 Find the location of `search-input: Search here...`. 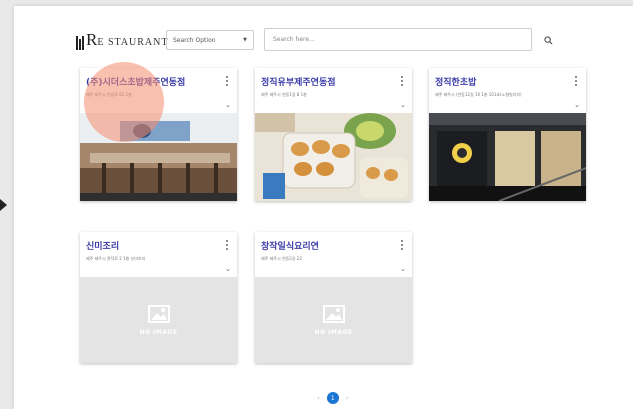

search-input: Search here... is located at coordinates (398, 39).